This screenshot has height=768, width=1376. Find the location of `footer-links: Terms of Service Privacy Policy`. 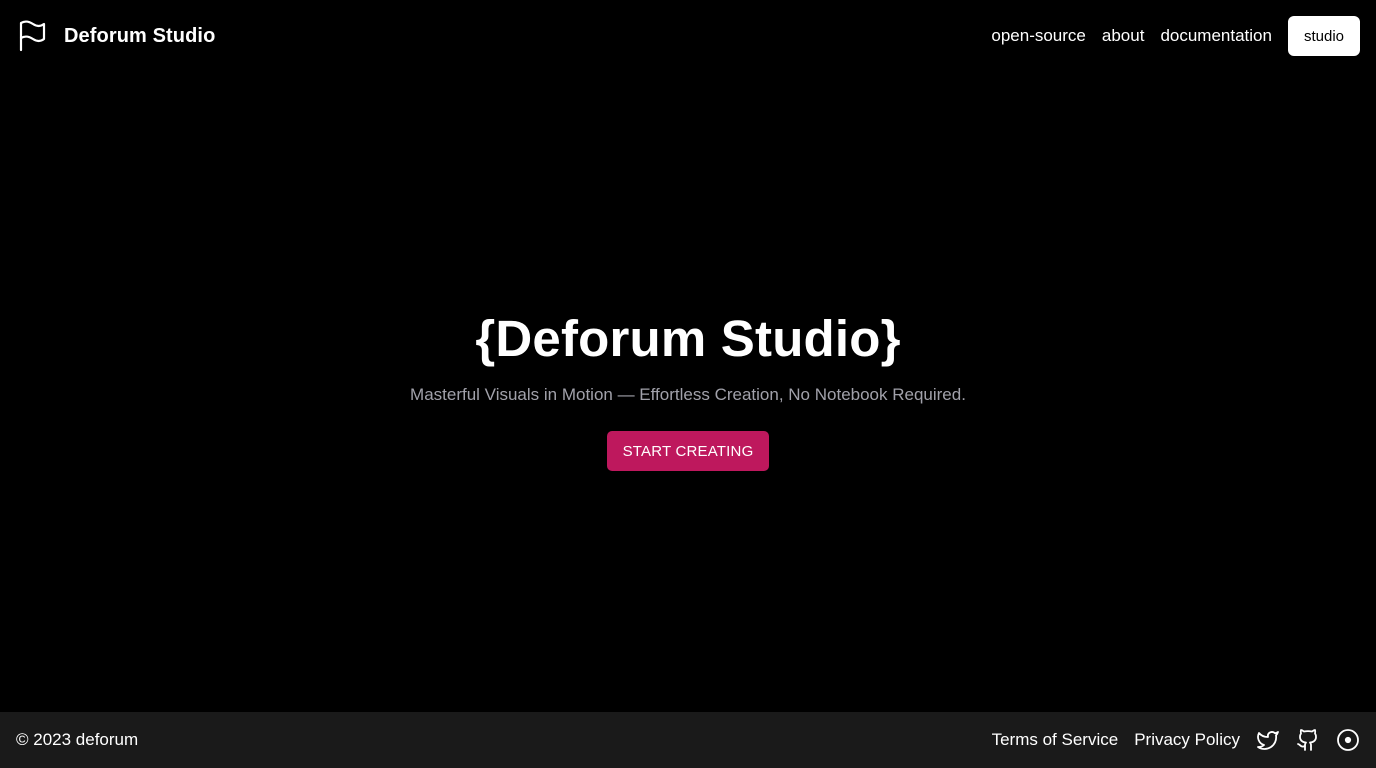

footer-links: Terms of Service Privacy Policy is located at coordinates (1176, 740).